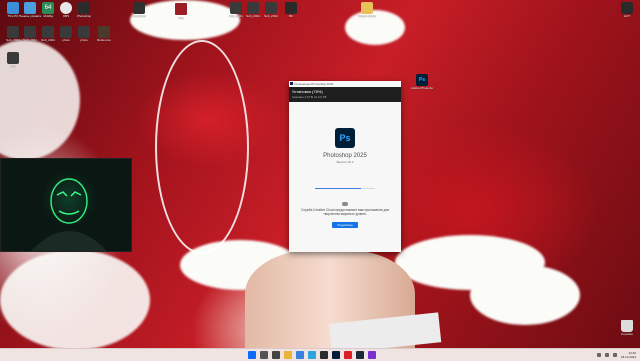 The height and width of the screenshot is (361, 640). Describe the element at coordinates (309, 97) in the screenshot. I see `install-status-subheading: Скачано 1,5 ГБ из 2,0 ГБ` at that location.